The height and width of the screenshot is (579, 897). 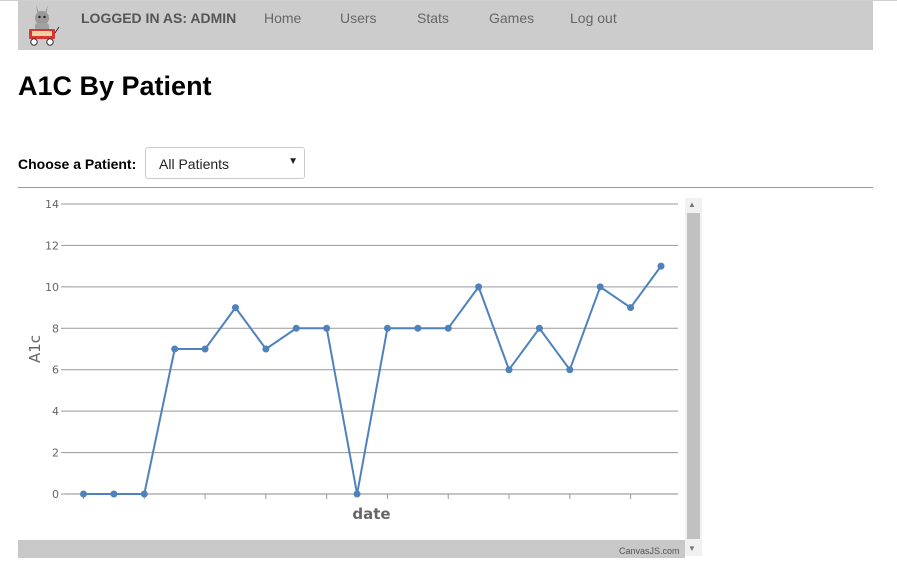 I want to click on y-axis-title: A1c, so click(x=35, y=349).